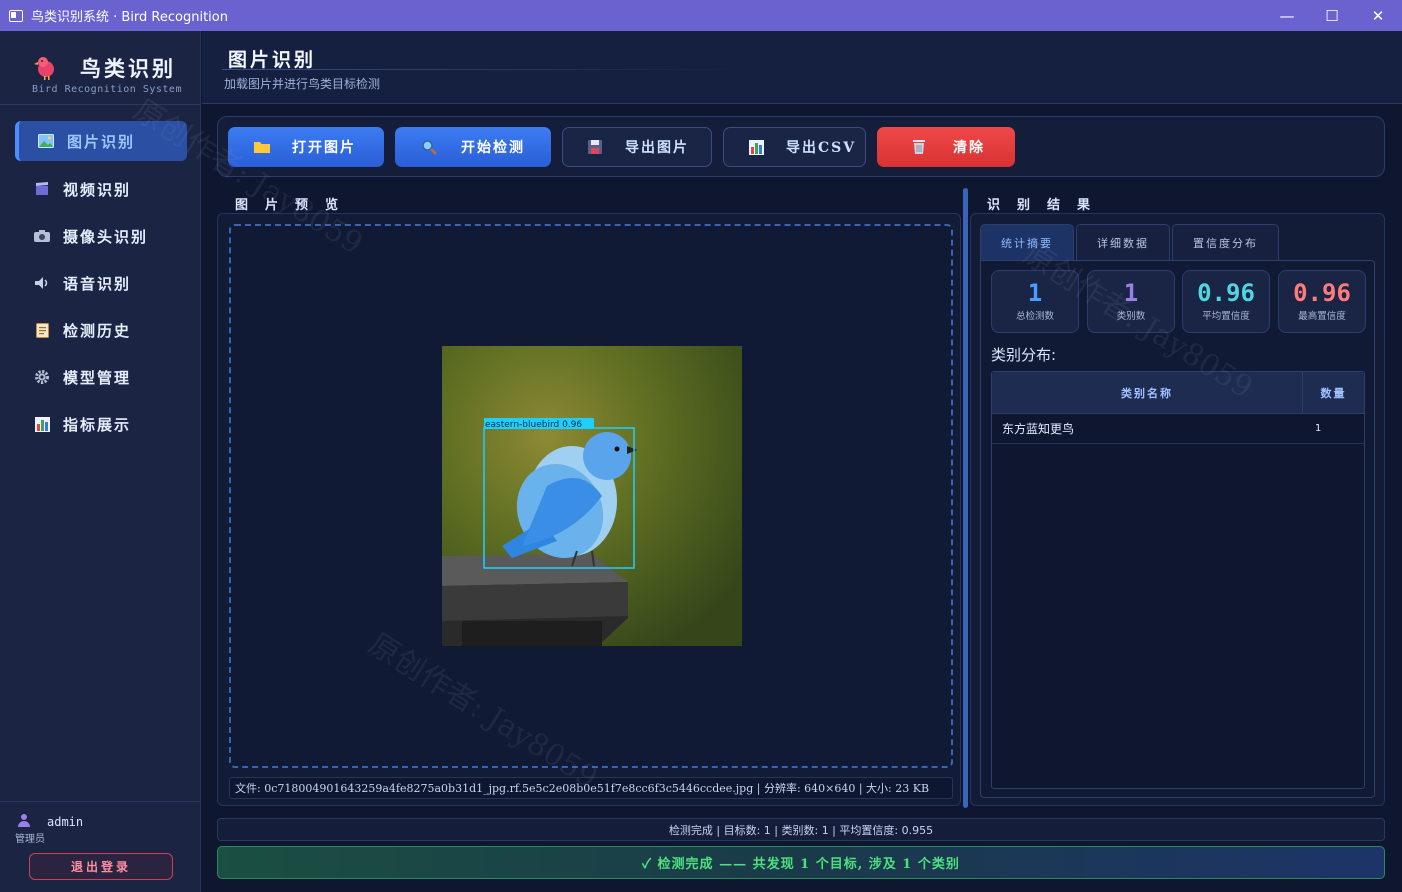 Image resolution: width=1402 pixels, height=892 pixels. I want to click on panel-splitter, so click(965, 498).